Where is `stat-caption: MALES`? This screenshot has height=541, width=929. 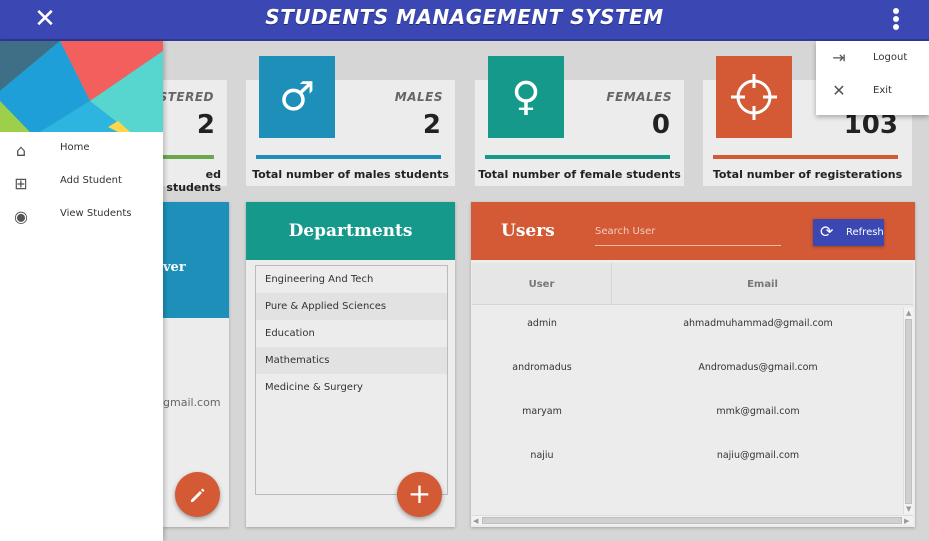
stat-caption: MALES is located at coordinates (418, 97).